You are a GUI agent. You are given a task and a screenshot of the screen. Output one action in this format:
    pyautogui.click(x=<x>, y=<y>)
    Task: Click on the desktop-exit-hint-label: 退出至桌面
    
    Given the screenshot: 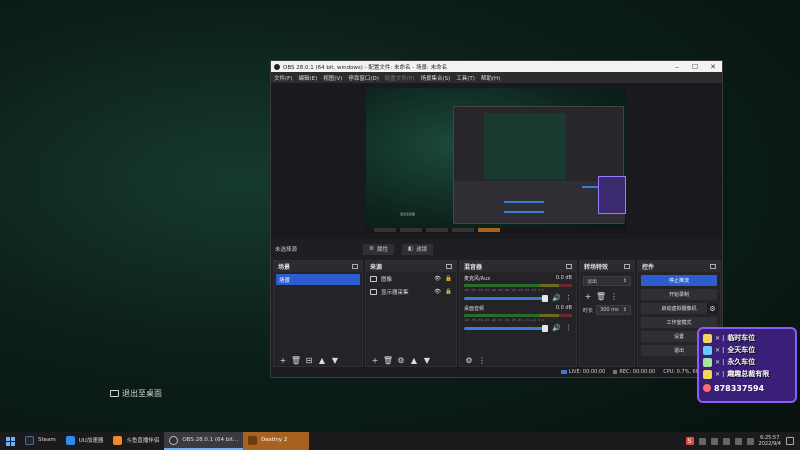 What is the action you would take?
    pyautogui.click(x=142, y=393)
    